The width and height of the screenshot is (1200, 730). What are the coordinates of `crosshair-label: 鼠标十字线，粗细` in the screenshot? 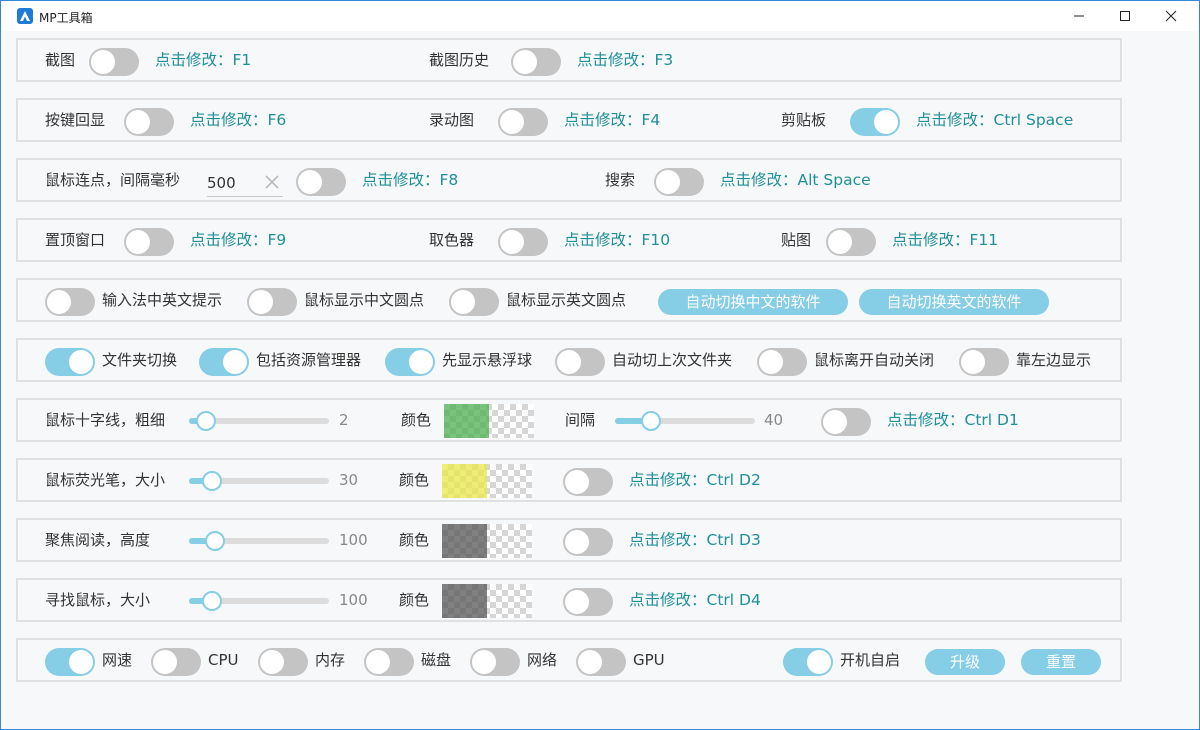 It's located at (105, 420).